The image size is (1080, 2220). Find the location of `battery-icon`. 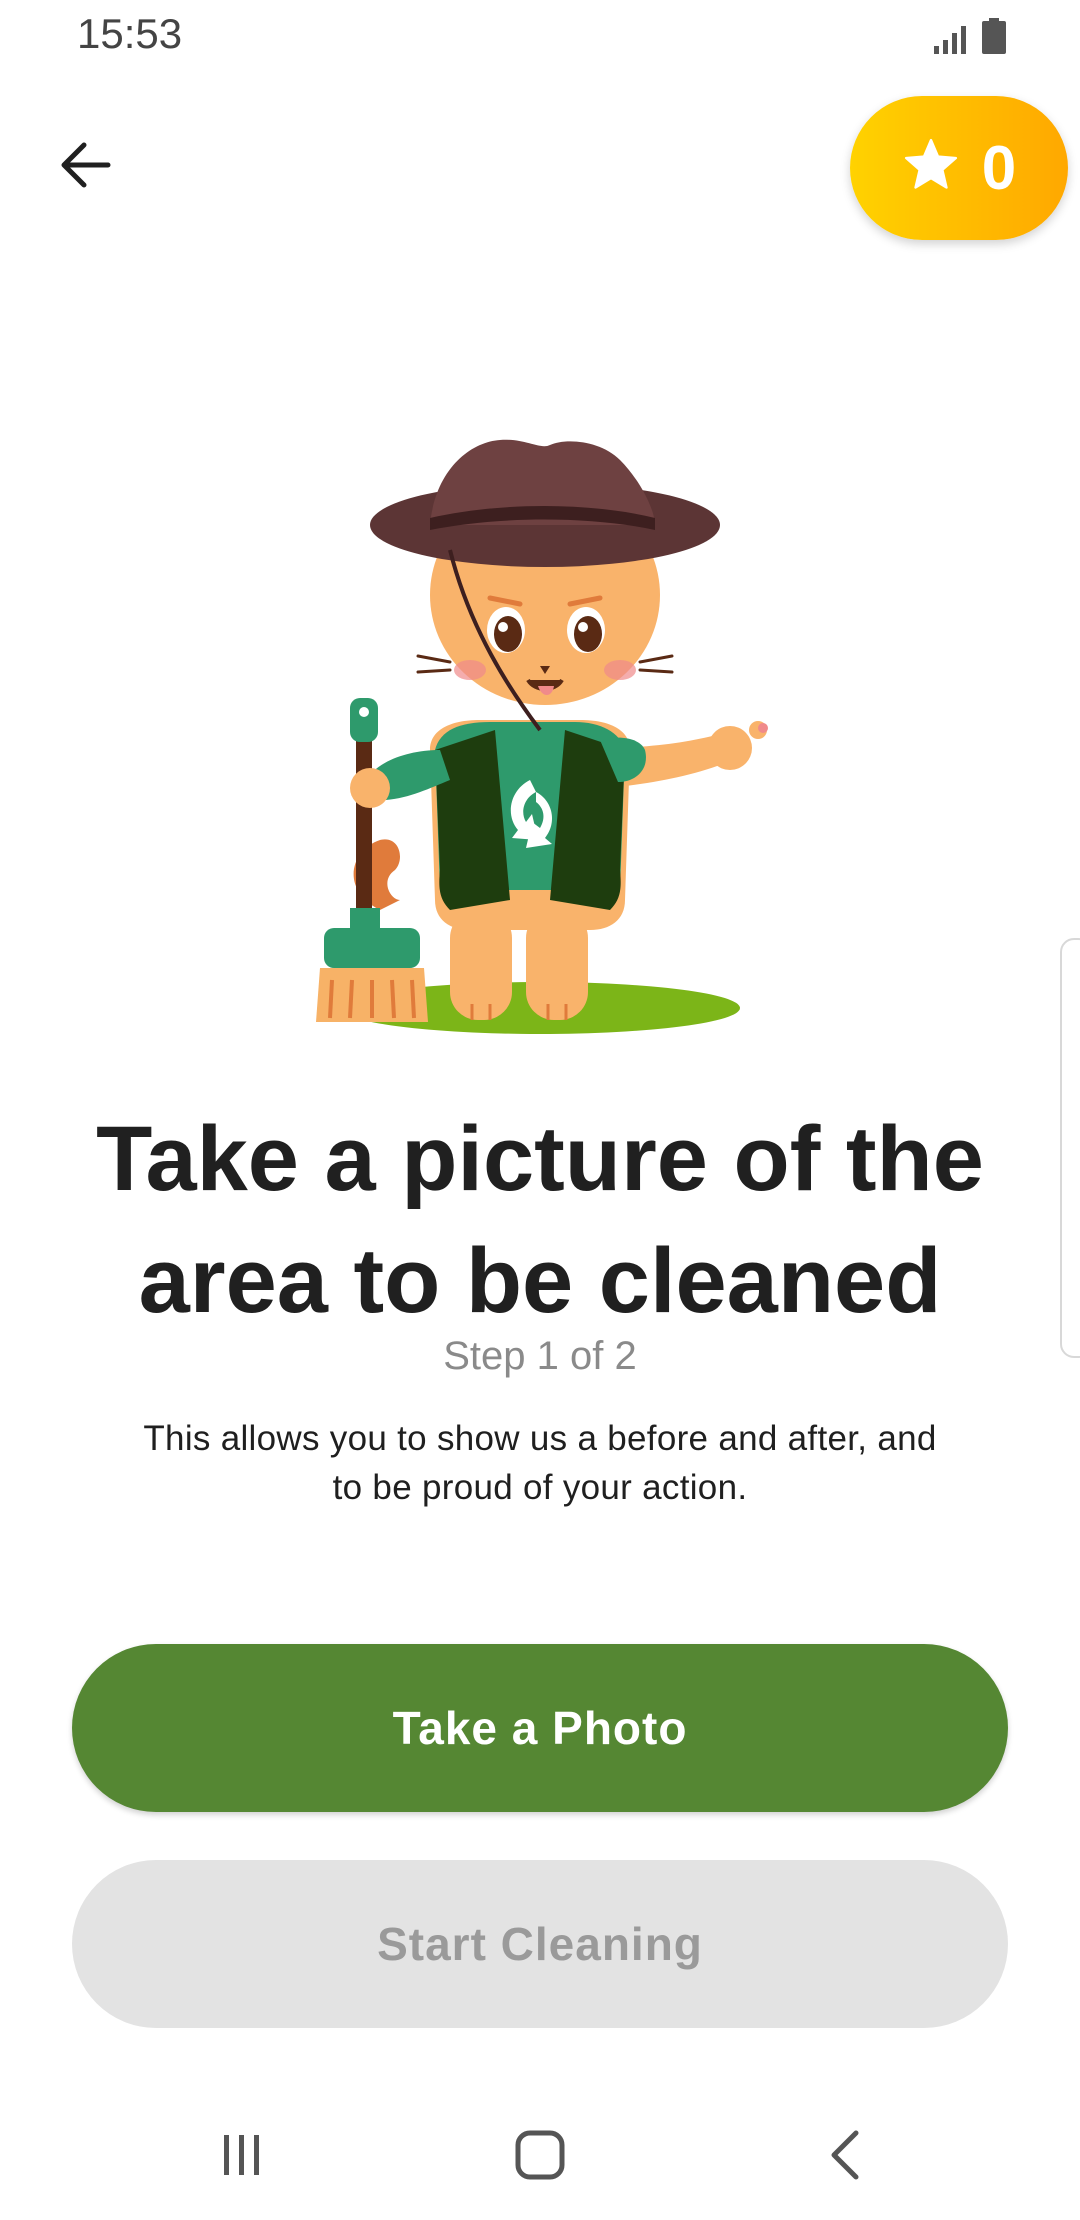

battery-icon is located at coordinates (994, 38).